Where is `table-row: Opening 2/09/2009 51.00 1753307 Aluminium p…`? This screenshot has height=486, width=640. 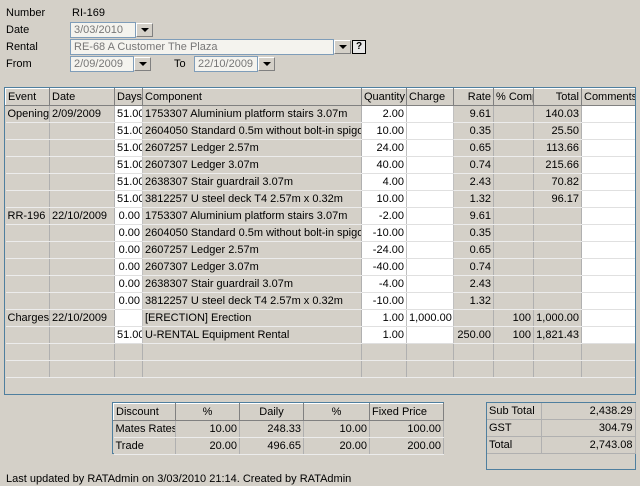
table-row: Opening 2/09/2009 51.00 1753307 Aluminium p… is located at coordinates (320, 114).